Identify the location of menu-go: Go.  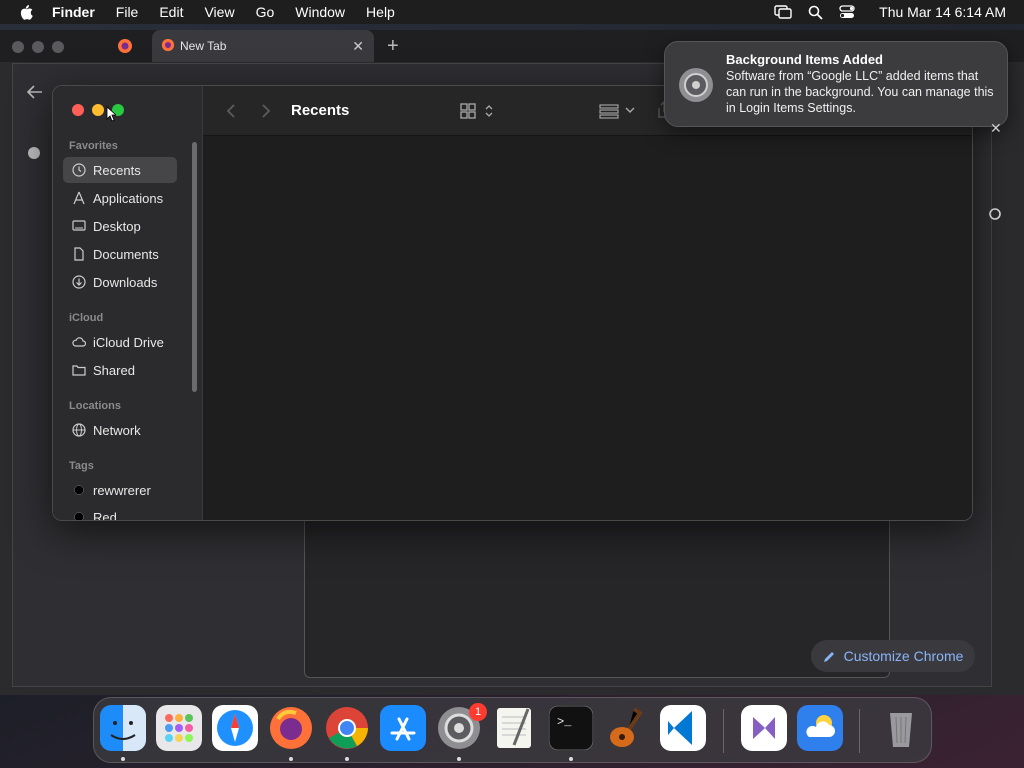
(265, 12).